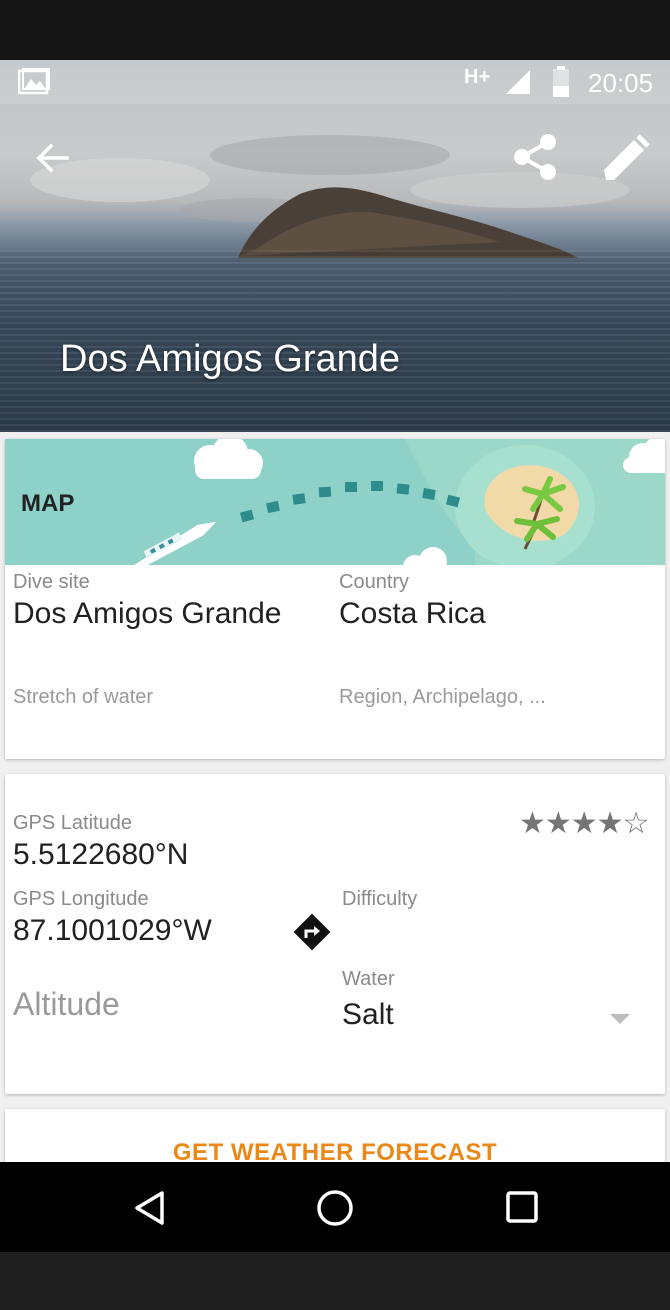 The width and height of the screenshot is (670, 1310). What do you see at coordinates (621, 83) in the screenshot?
I see `clock: 20:05` at bounding box center [621, 83].